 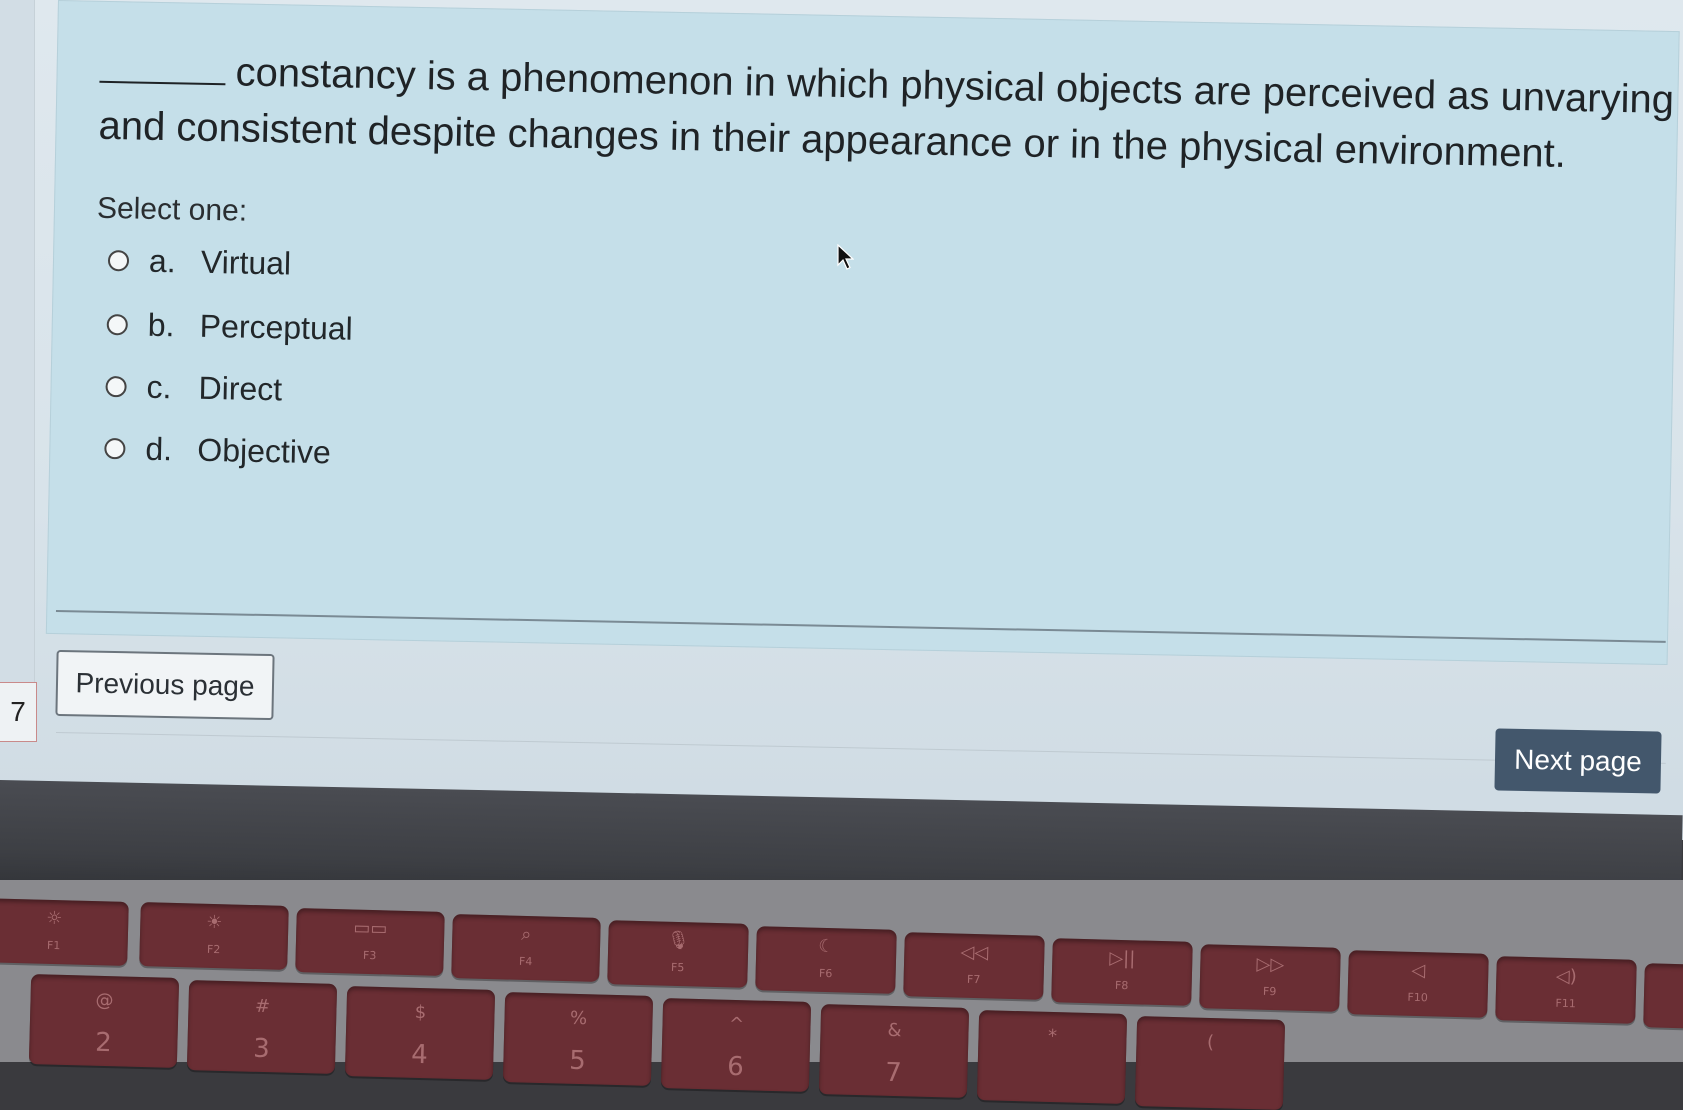 What do you see at coordinates (420, 1012) in the screenshot?
I see `key-symbol: $` at bounding box center [420, 1012].